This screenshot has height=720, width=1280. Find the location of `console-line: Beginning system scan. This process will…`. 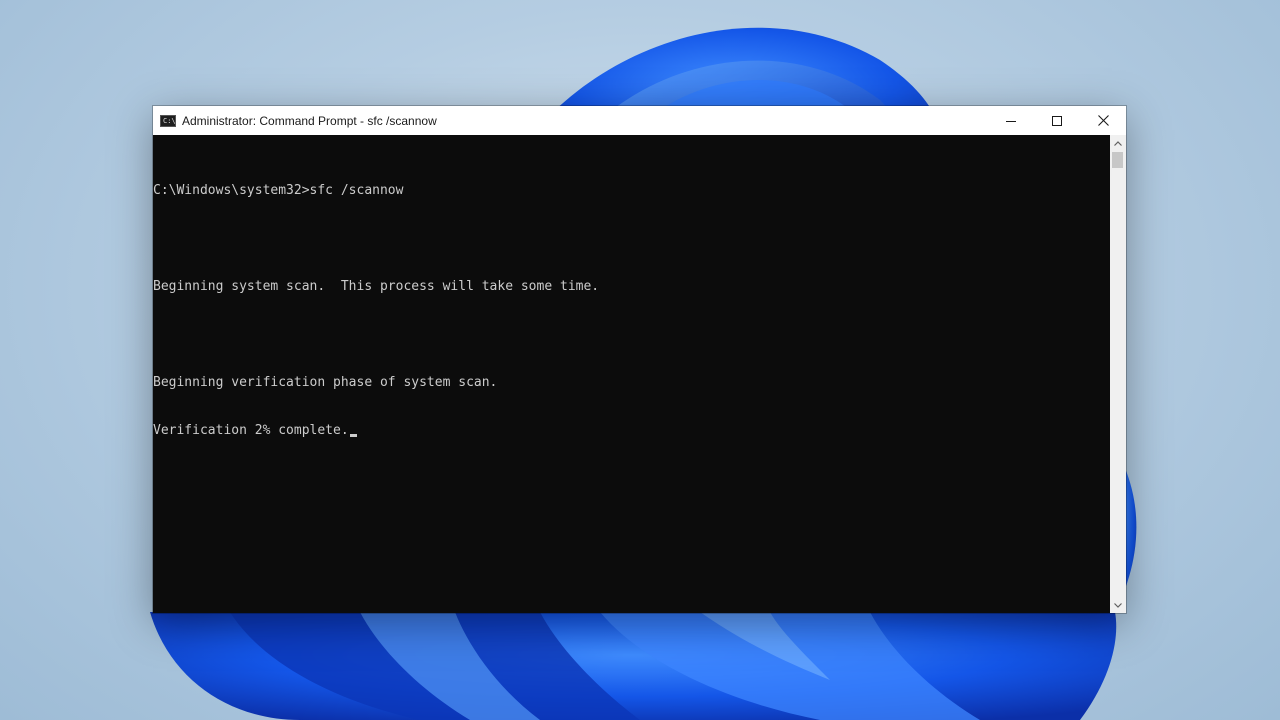

console-line: Beginning system scan. This process will… is located at coordinates (376, 286).